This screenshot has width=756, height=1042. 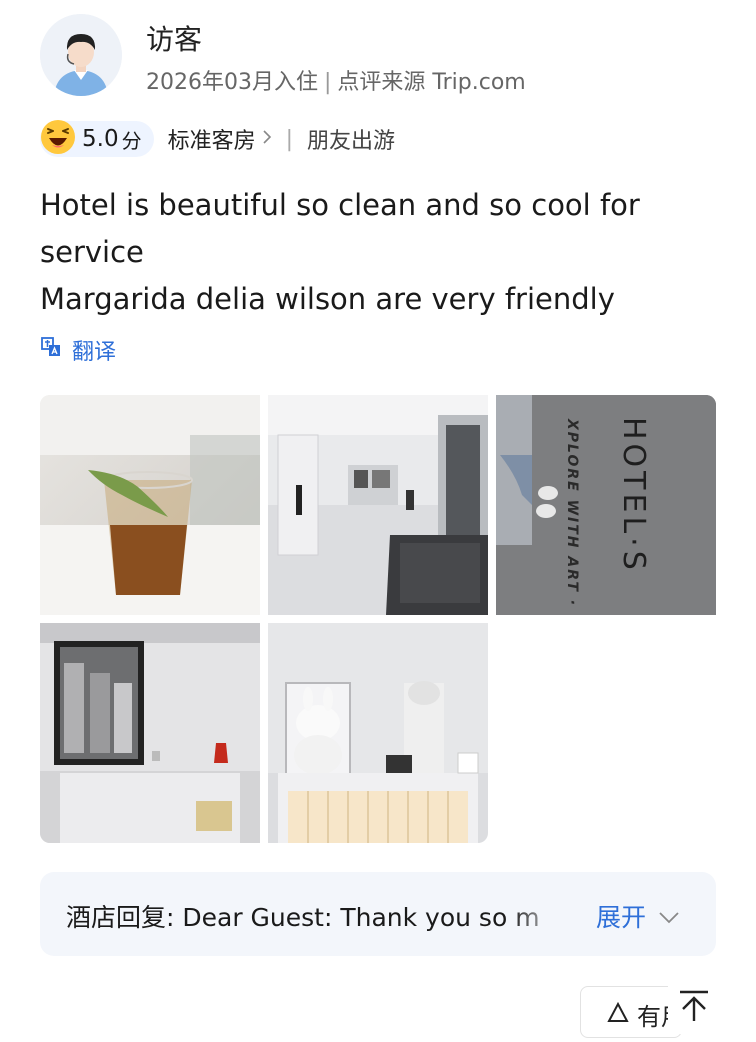 What do you see at coordinates (56, 350) in the screenshot?
I see `translate-icon` at bounding box center [56, 350].